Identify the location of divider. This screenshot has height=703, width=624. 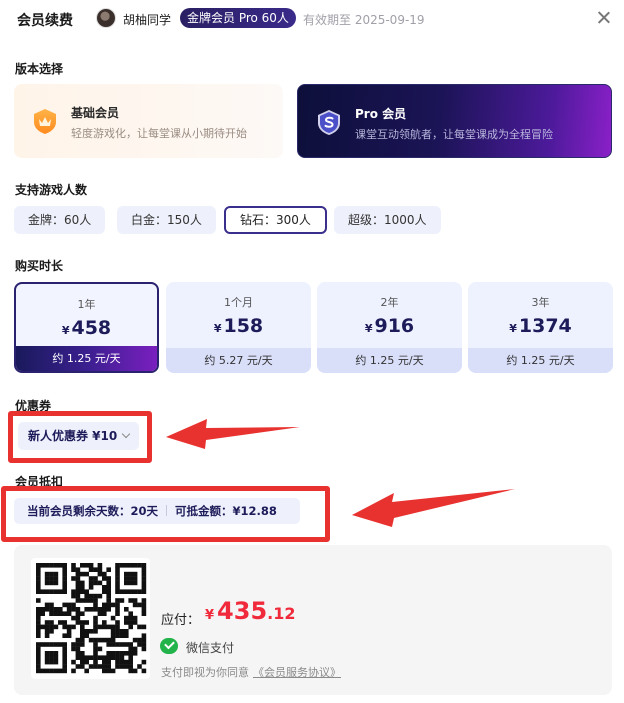
(167, 510).